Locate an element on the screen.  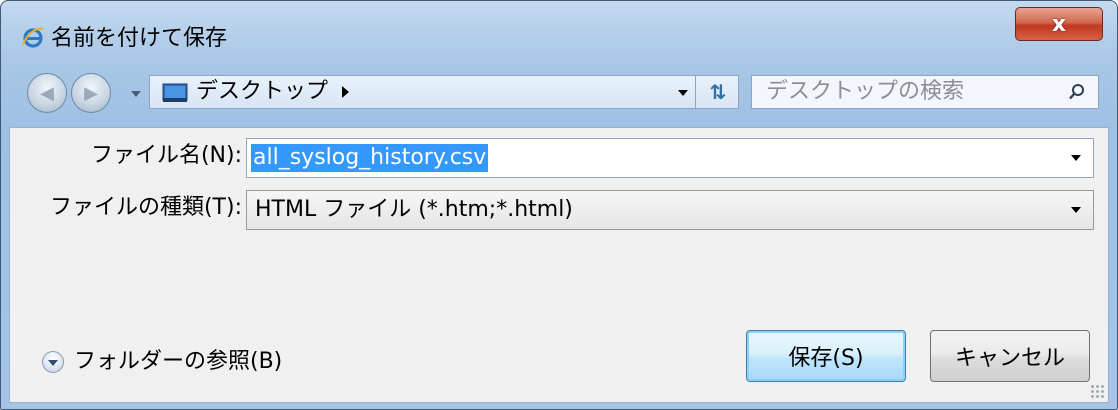
back-arrow-icon: ◀ is located at coordinates (47, 93).